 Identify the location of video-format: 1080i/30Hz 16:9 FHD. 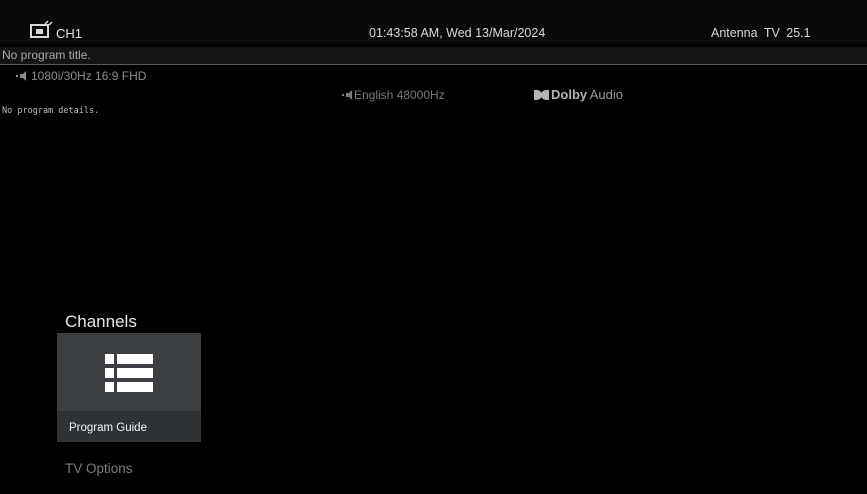
(81, 76).